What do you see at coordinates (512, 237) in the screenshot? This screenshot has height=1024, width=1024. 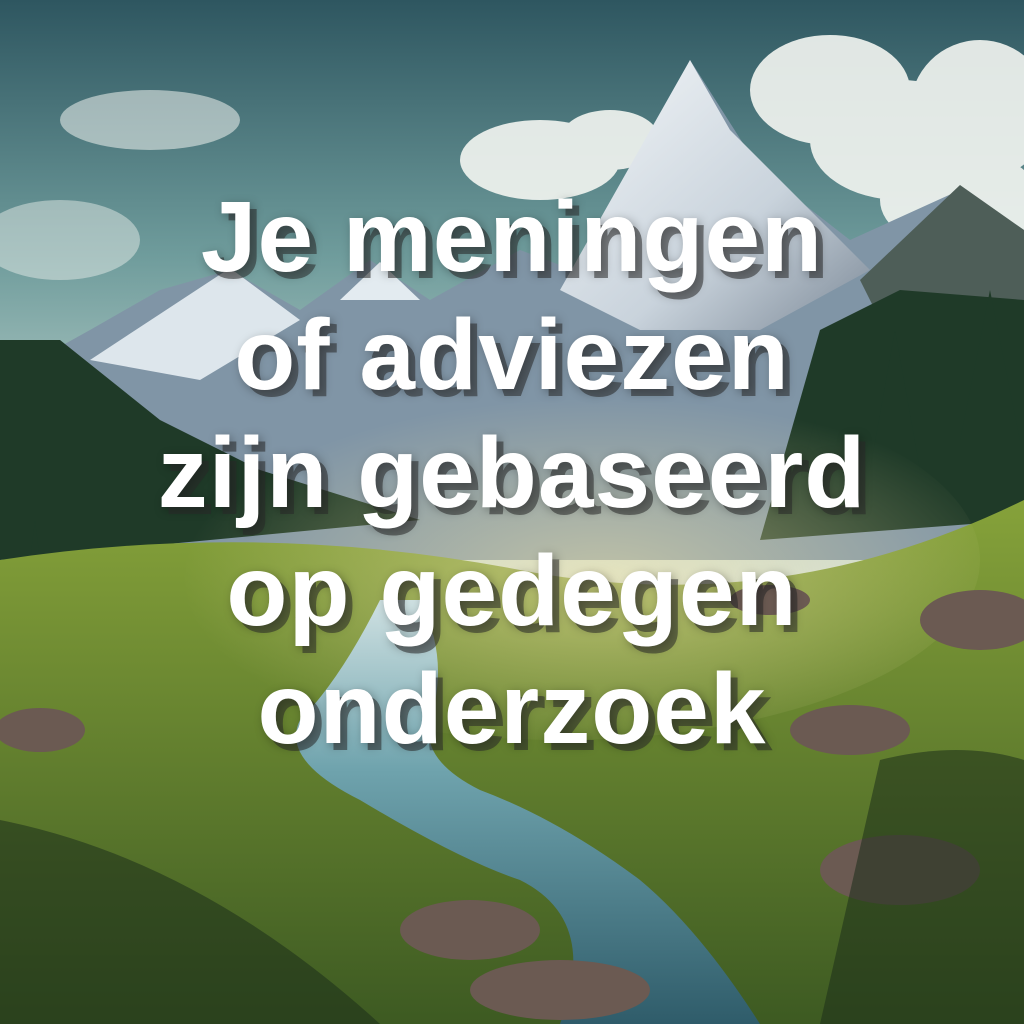 I see `quote-line: Je meningen` at bounding box center [512, 237].